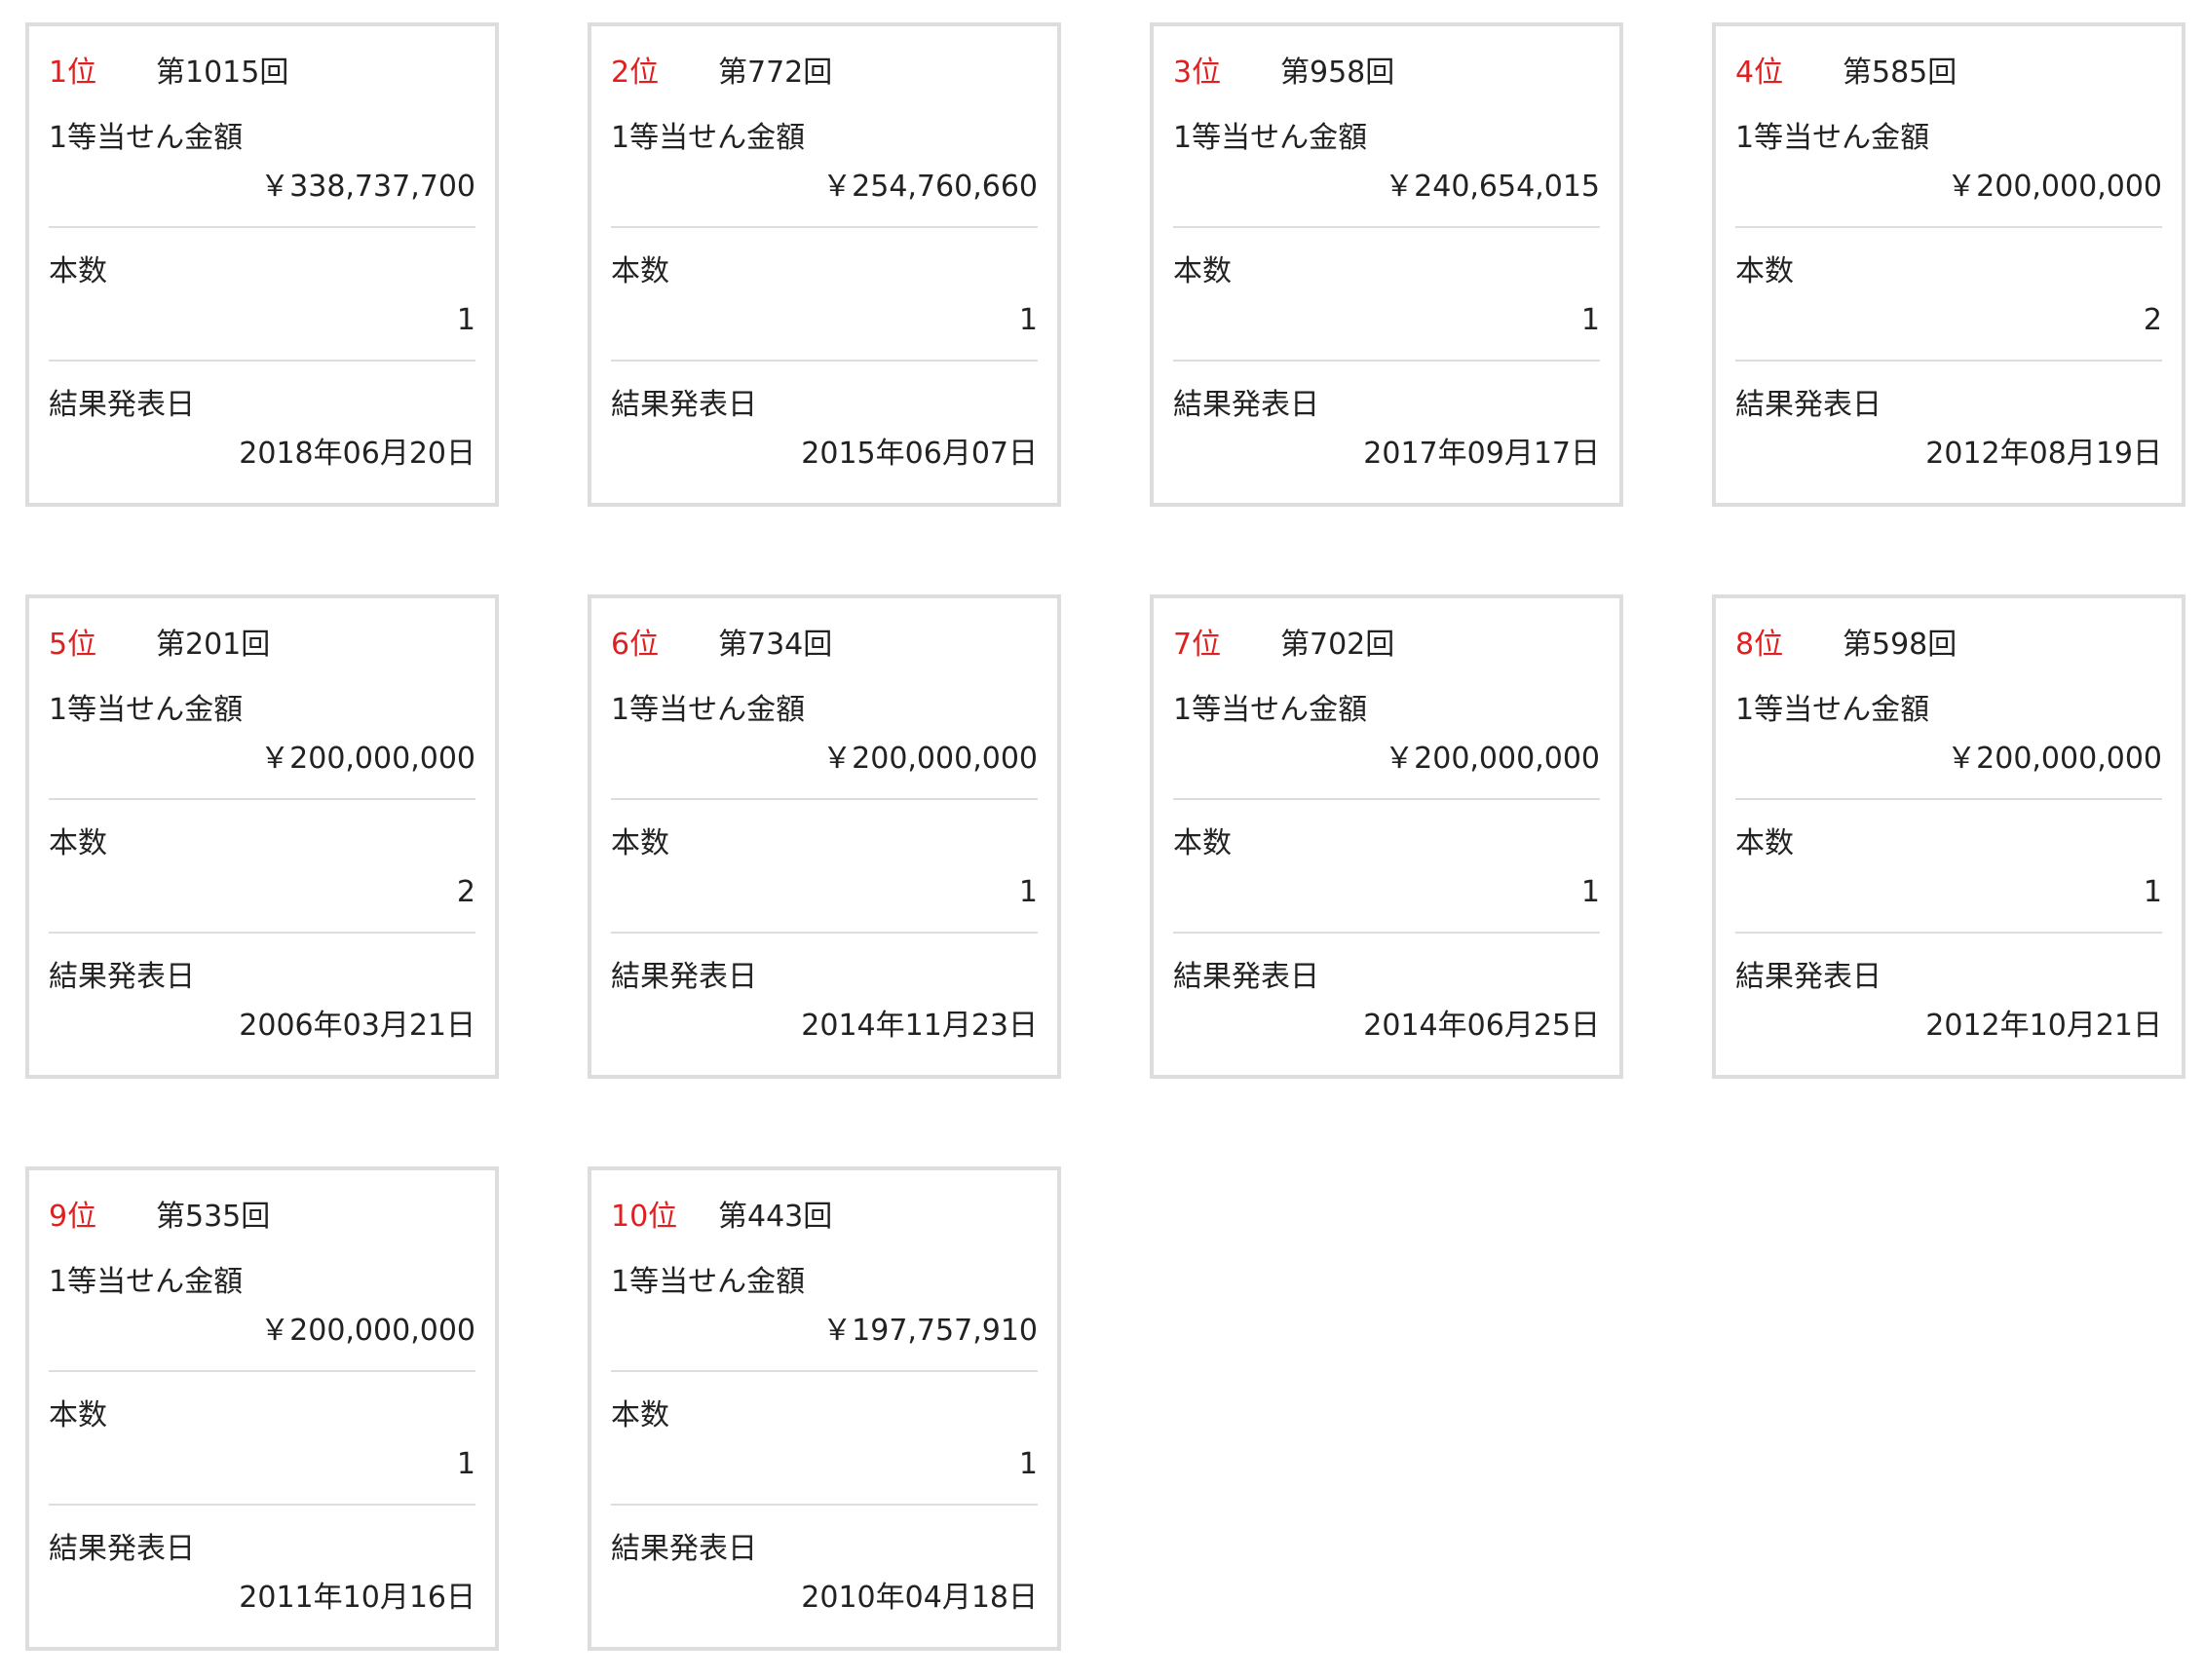 The width and height of the screenshot is (2204, 1680). I want to click on result-date: 2010年04月18日, so click(920, 1598).